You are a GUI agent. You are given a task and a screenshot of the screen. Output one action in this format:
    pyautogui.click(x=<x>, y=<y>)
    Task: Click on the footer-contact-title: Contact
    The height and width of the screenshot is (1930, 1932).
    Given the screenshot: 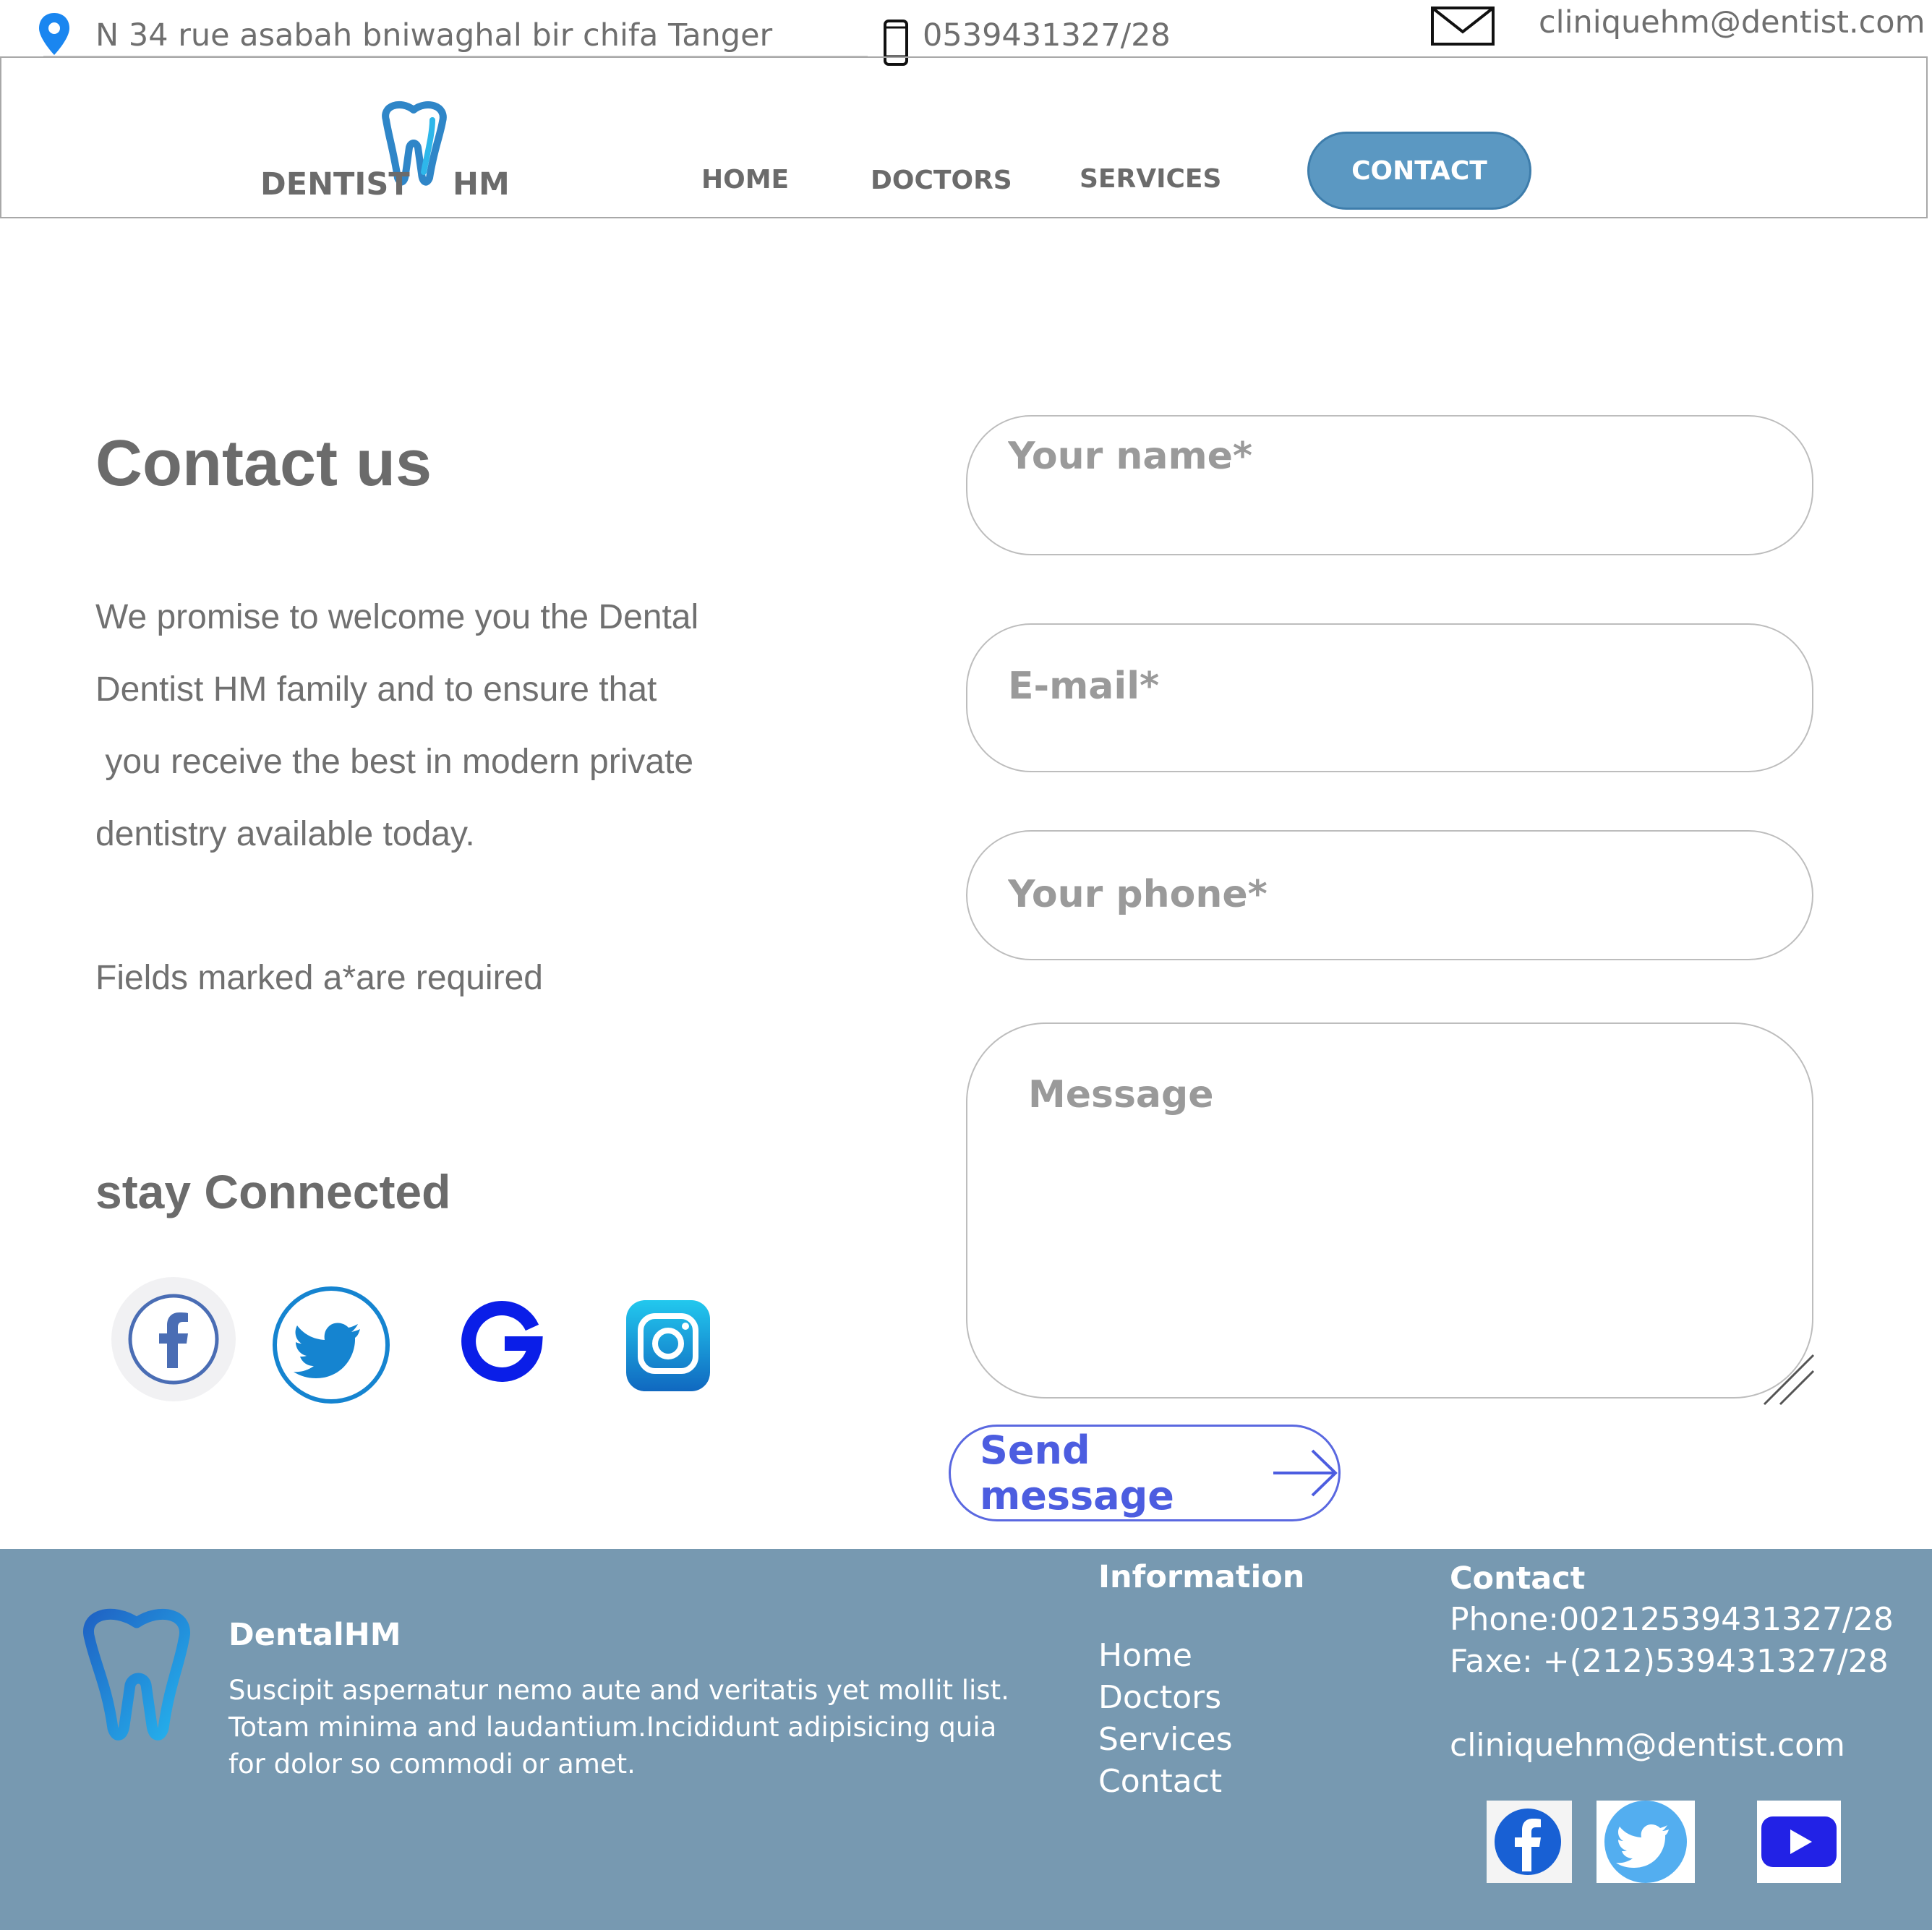 What is the action you would take?
    pyautogui.click(x=1518, y=1578)
    